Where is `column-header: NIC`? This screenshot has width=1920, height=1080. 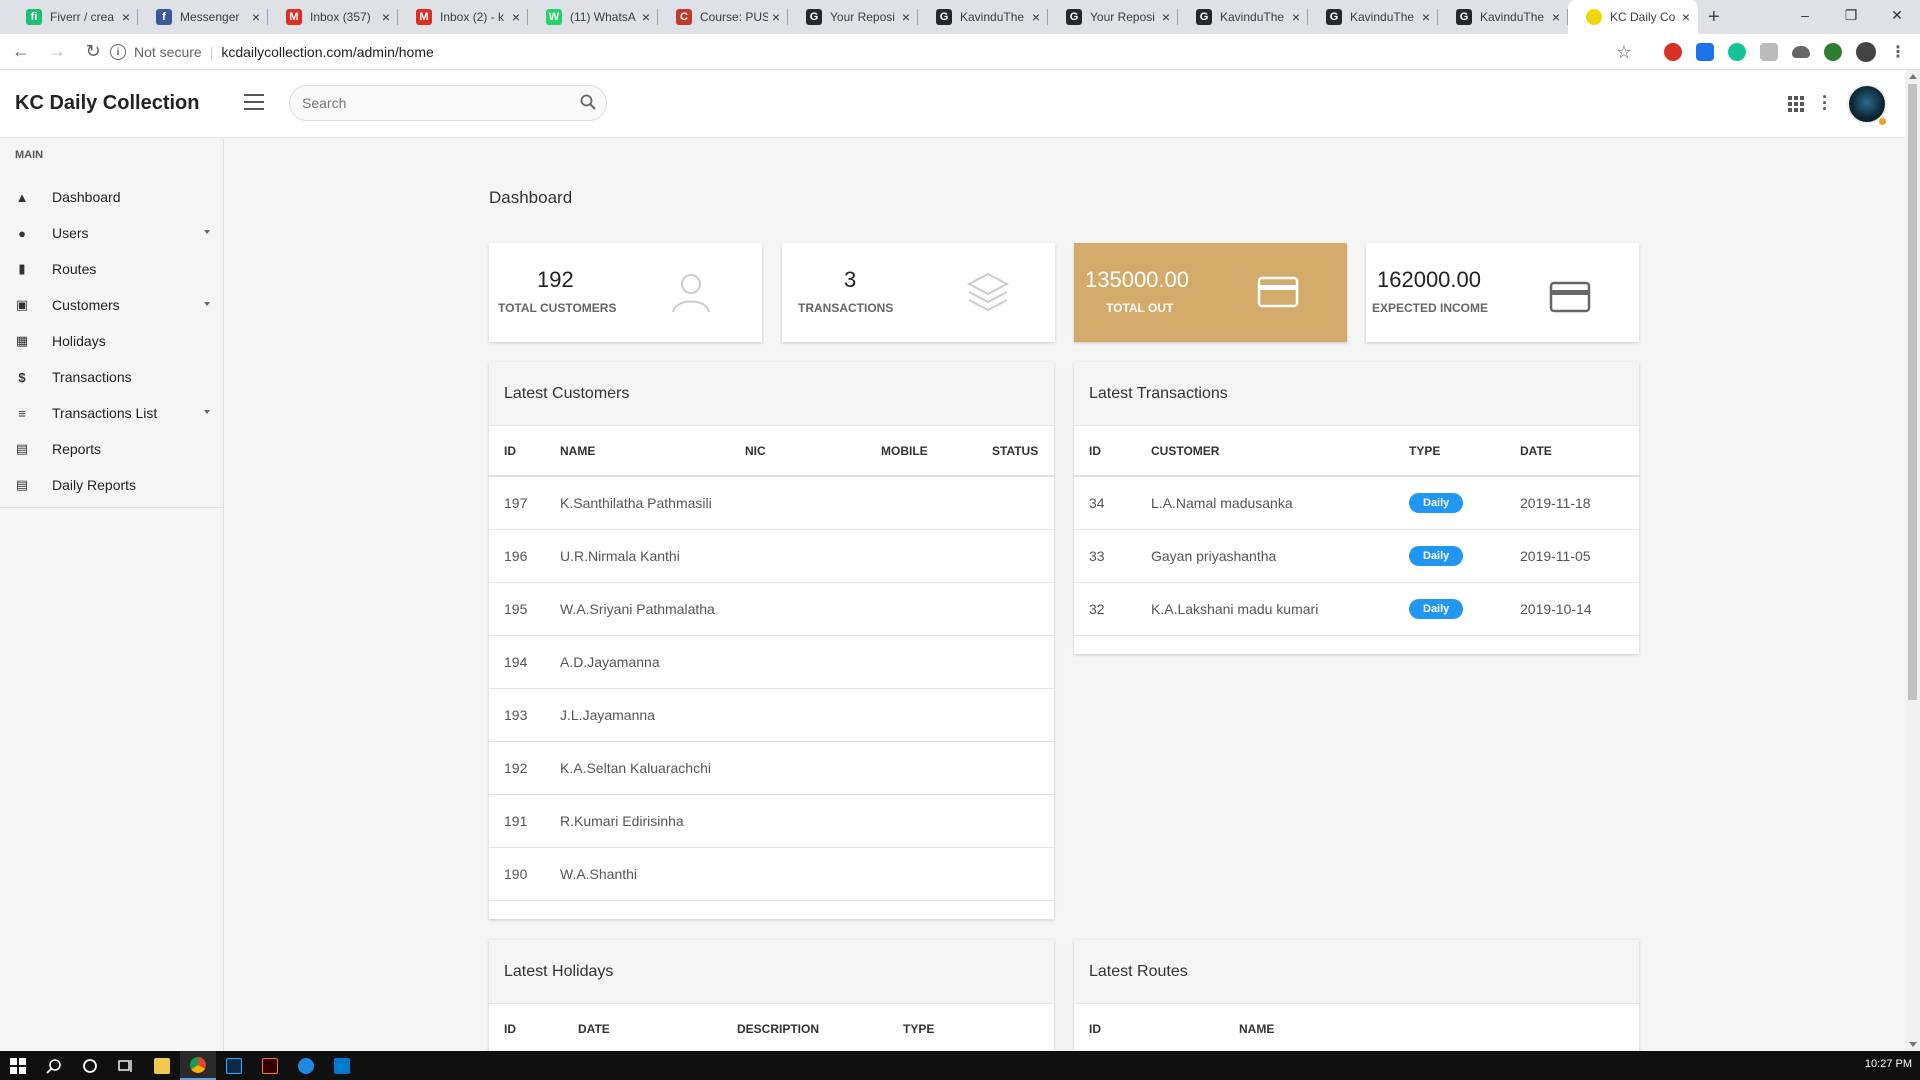
column-header: NIC is located at coordinates (798, 451).